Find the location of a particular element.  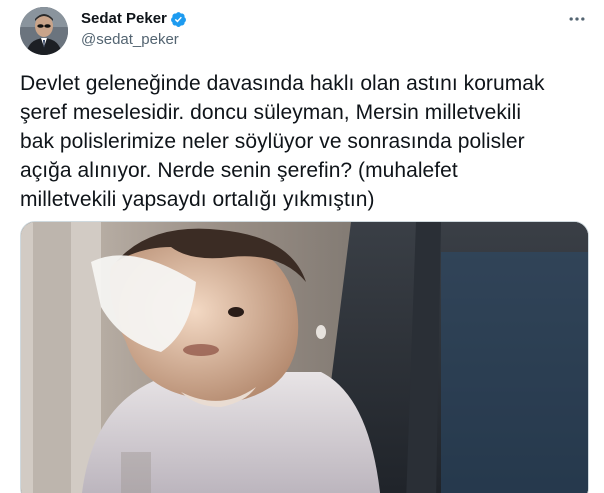

verified-badge-icon is located at coordinates (178, 19).